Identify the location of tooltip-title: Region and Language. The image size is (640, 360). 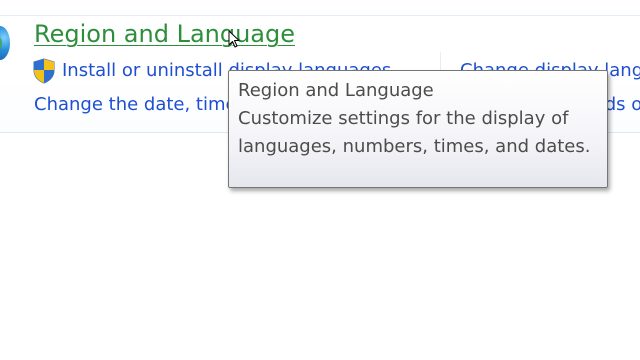
(336, 90).